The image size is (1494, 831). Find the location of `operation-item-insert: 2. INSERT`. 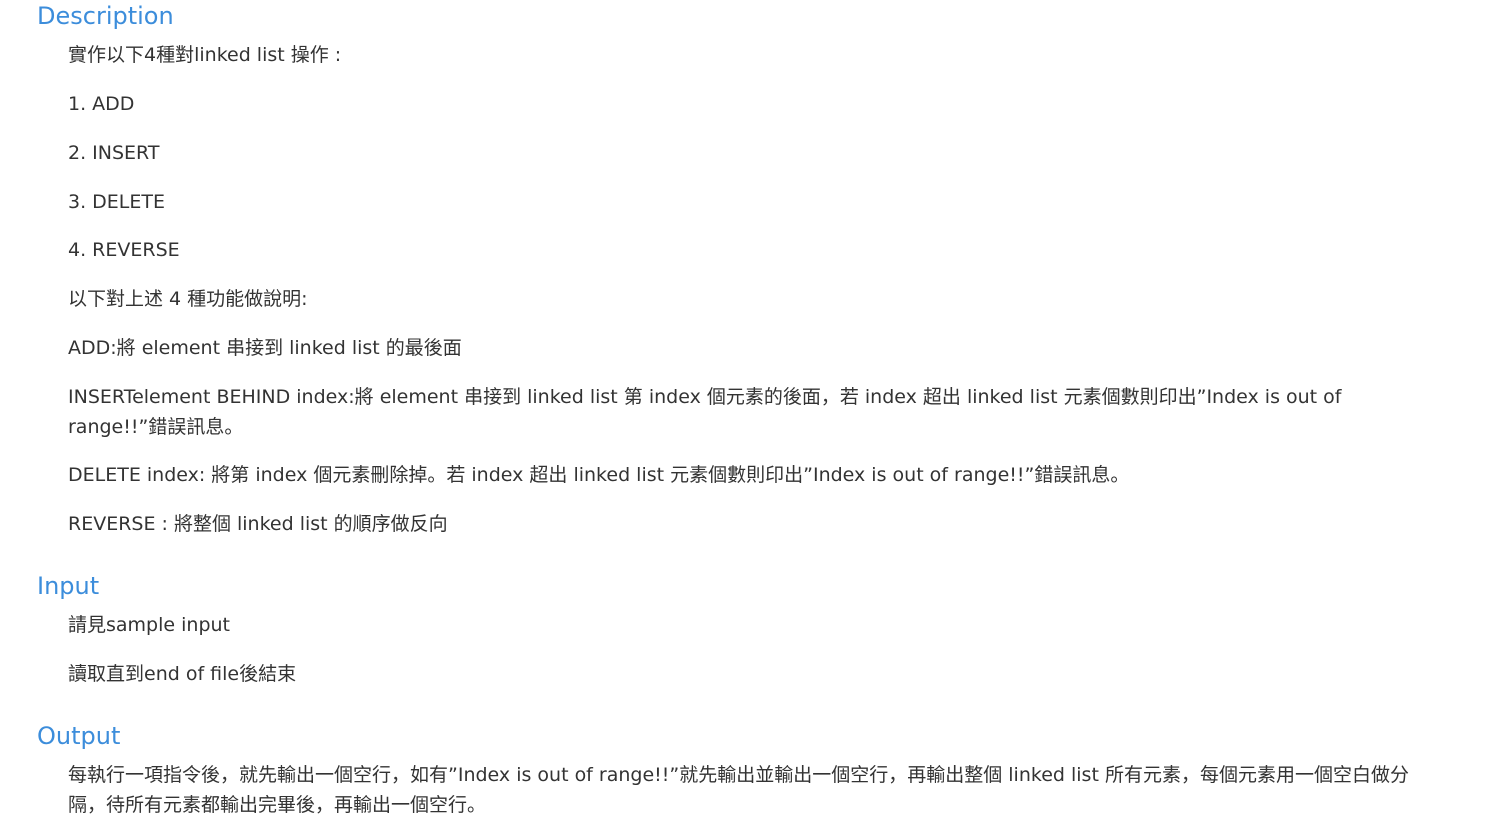

operation-item-insert: 2. INSERT is located at coordinates (114, 153).